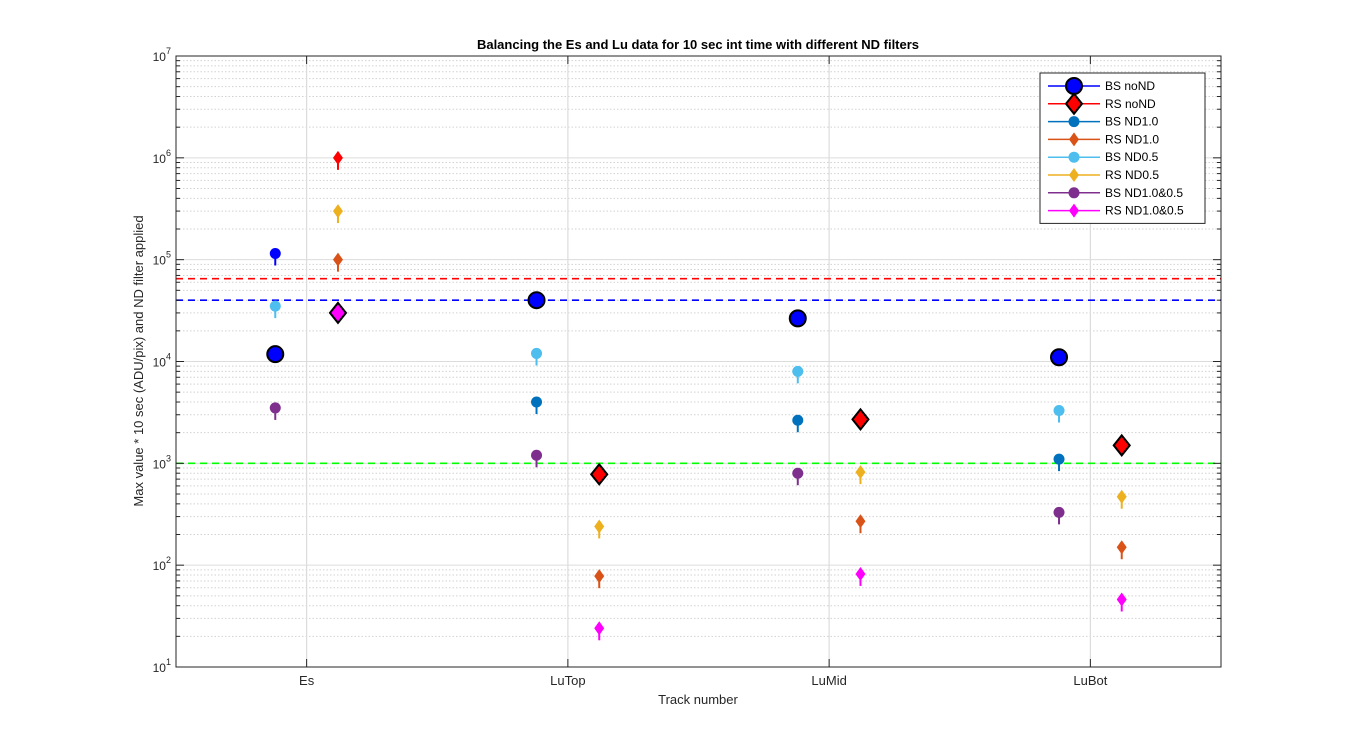 The width and height of the screenshot is (1350, 755). I want to click on legend-label: RS ND1.0&0.5, so click(1144, 211).